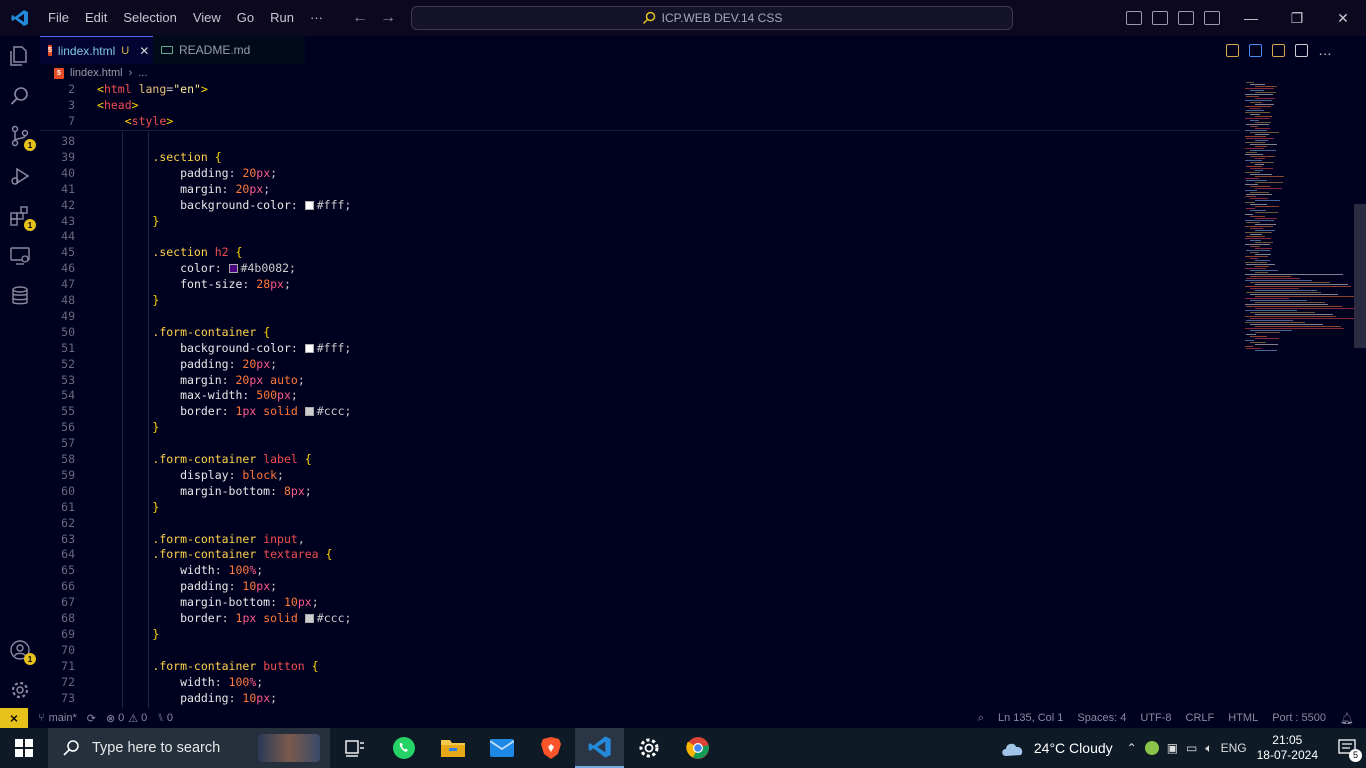 This screenshot has width=1366, height=768. What do you see at coordinates (158, 698) in the screenshot?
I see `code-line: 73 padding: 10px;` at bounding box center [158, 698].